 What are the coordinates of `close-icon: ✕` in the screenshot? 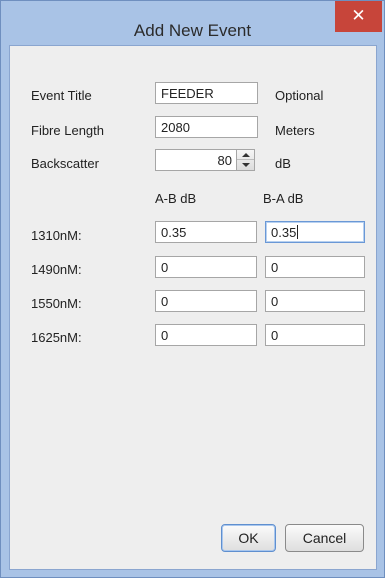 It's located at (358, 15).